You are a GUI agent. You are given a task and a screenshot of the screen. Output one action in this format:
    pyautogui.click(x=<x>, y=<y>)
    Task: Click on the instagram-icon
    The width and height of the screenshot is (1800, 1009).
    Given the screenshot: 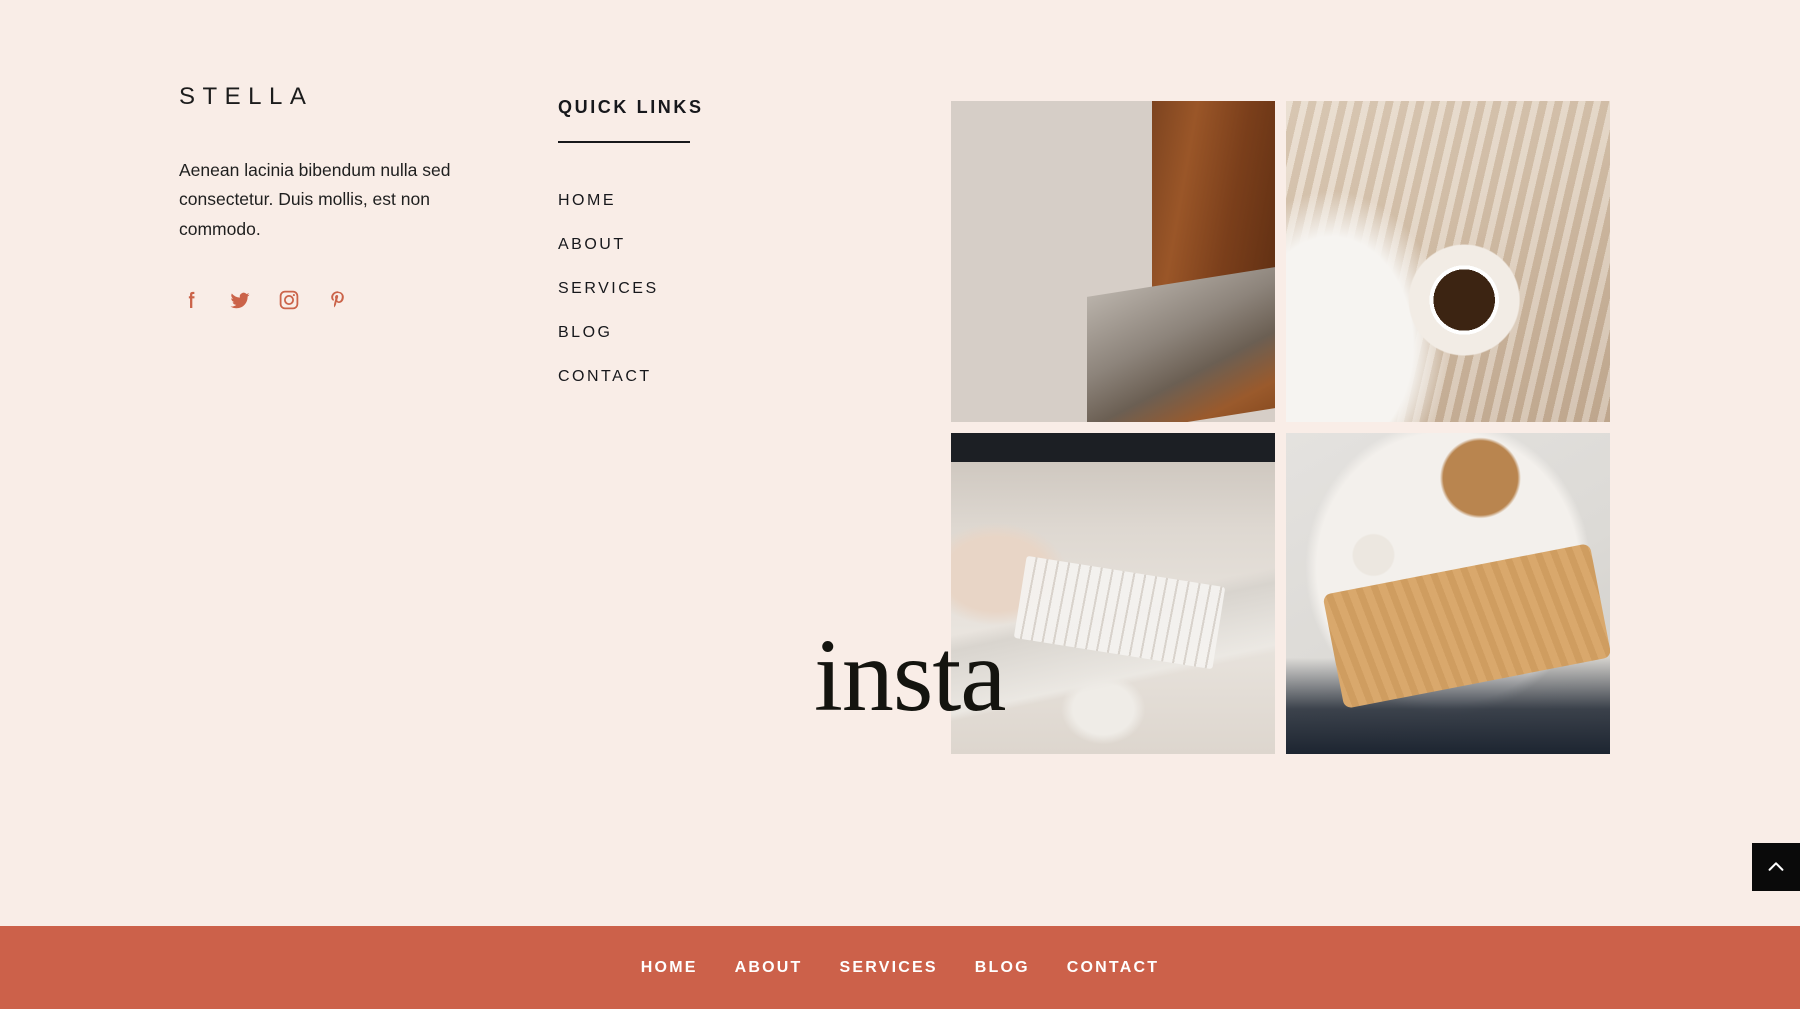 What is the action you would take?
    pyautogui.click(x=289, y=300)
    